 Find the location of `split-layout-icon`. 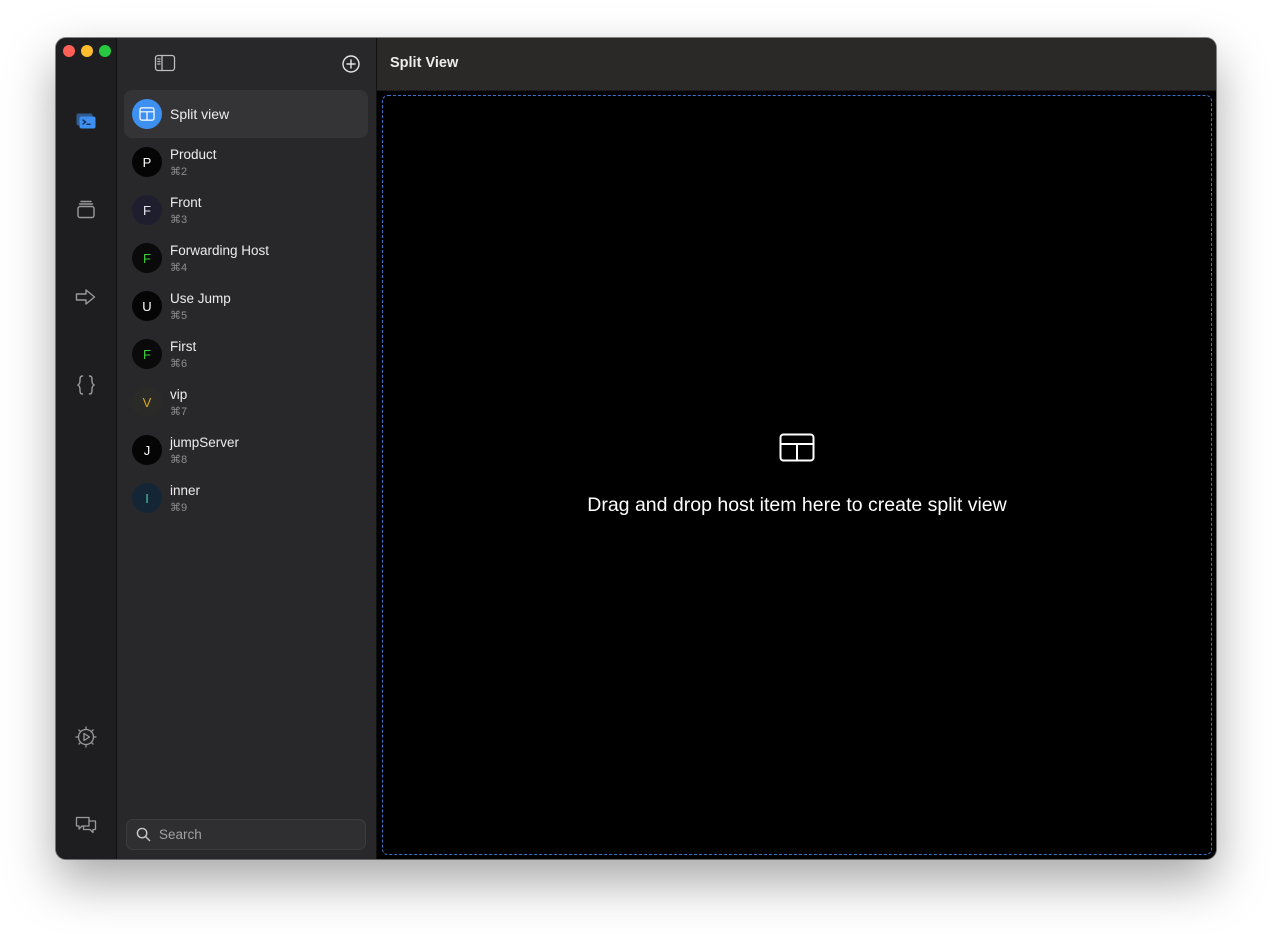

split-layout-icon is located at coordinates (797, 447).